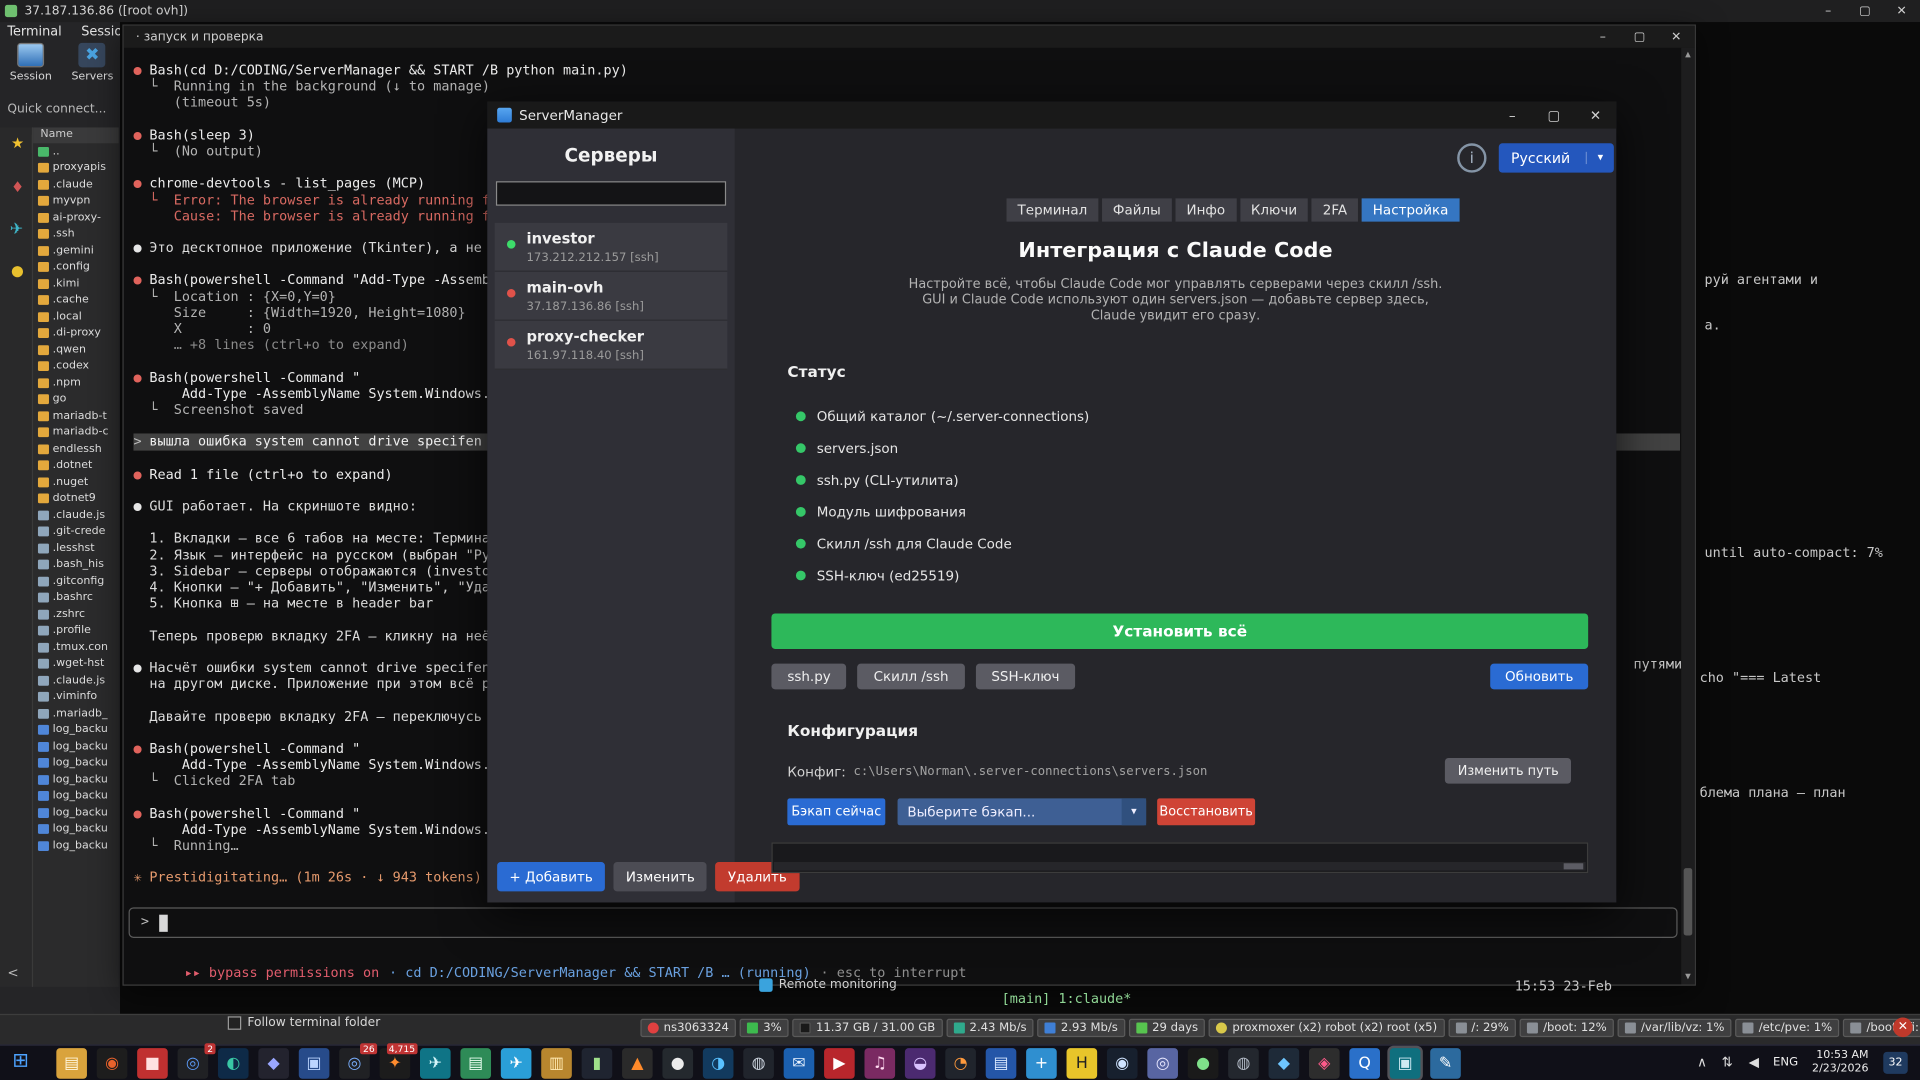 The width and height of the screenshot is (1920, 1080). What do you see at coordinates (867, 1028) in the screenshot?
I see `tray-segment: 11.37 GB / 31.00 GB` at bounding box center [867, 1028].